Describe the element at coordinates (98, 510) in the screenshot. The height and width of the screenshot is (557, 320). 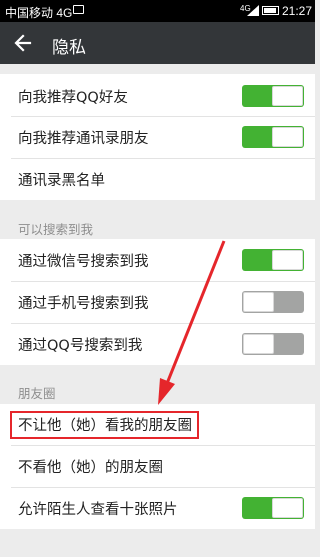
I see `row-label: 允许陌生人查看十张照片` at that location.